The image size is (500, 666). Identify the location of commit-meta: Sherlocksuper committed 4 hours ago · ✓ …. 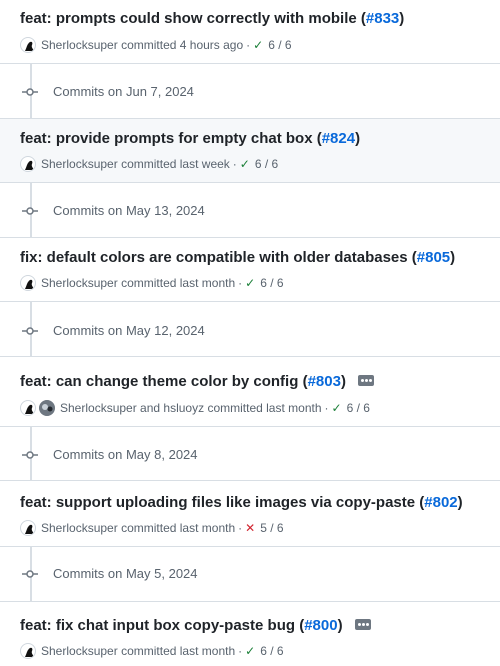
(156, 45).